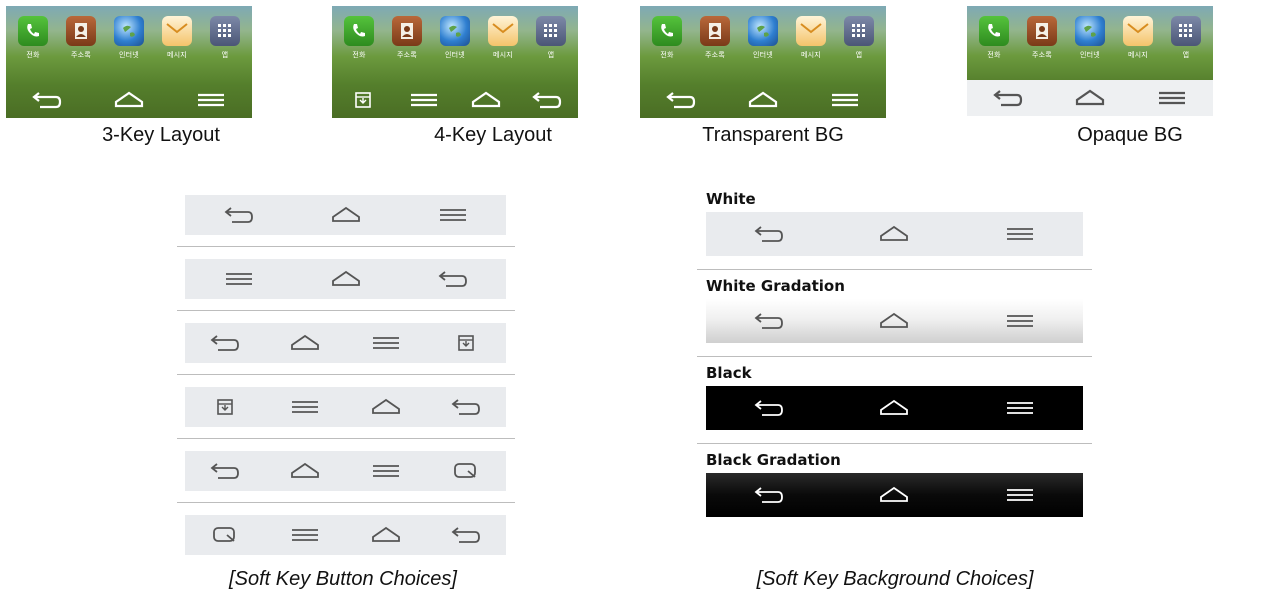 The image size is (1267, 596). What do you see at coordinates (729, 373) in the screenshot?
I see `background-option-label: Black` at bounding box center [729, 373].